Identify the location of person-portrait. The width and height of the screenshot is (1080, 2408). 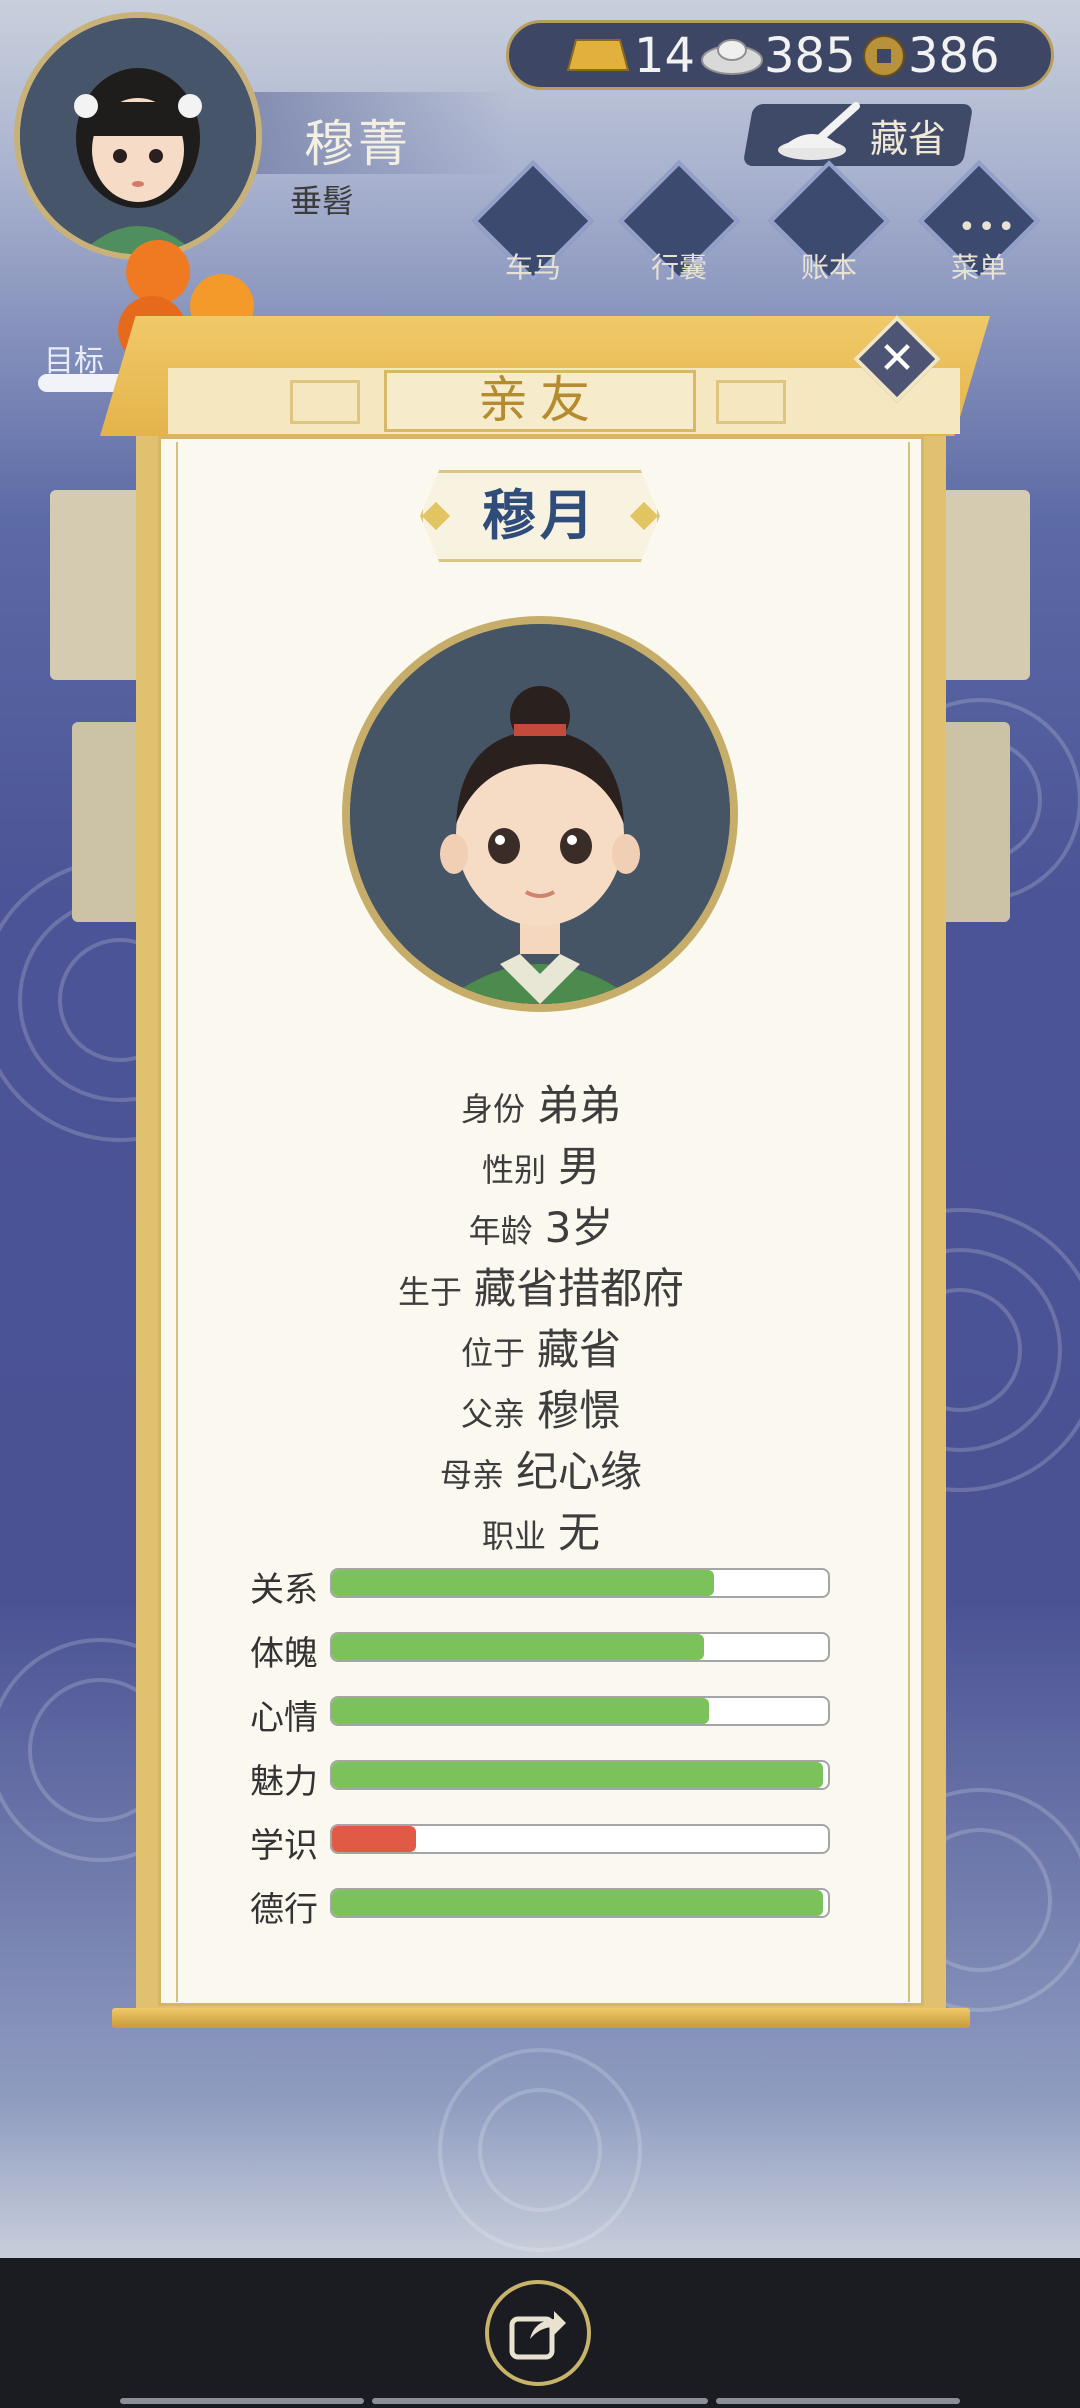
(540, 814).